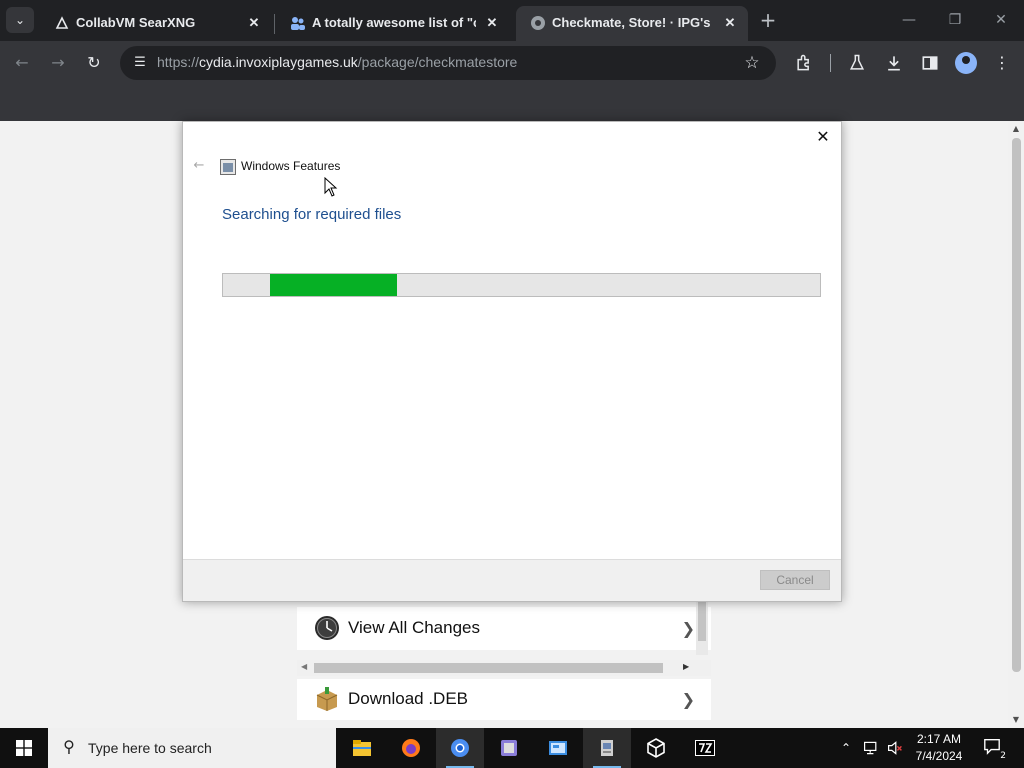  What do you see at coordinates (894, 63) in the screenshot?
I see `download-icon` at bounding box center [894, 63].